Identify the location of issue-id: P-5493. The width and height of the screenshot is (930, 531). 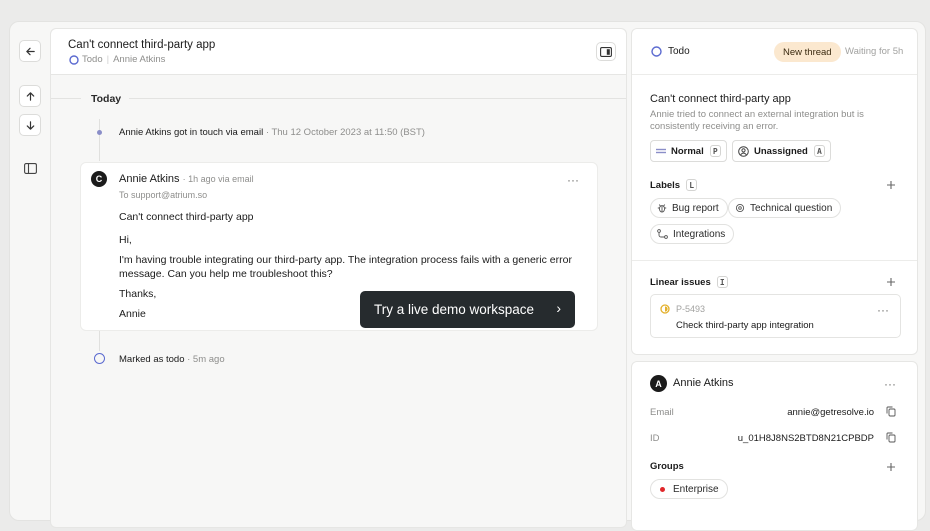
(691, 309).